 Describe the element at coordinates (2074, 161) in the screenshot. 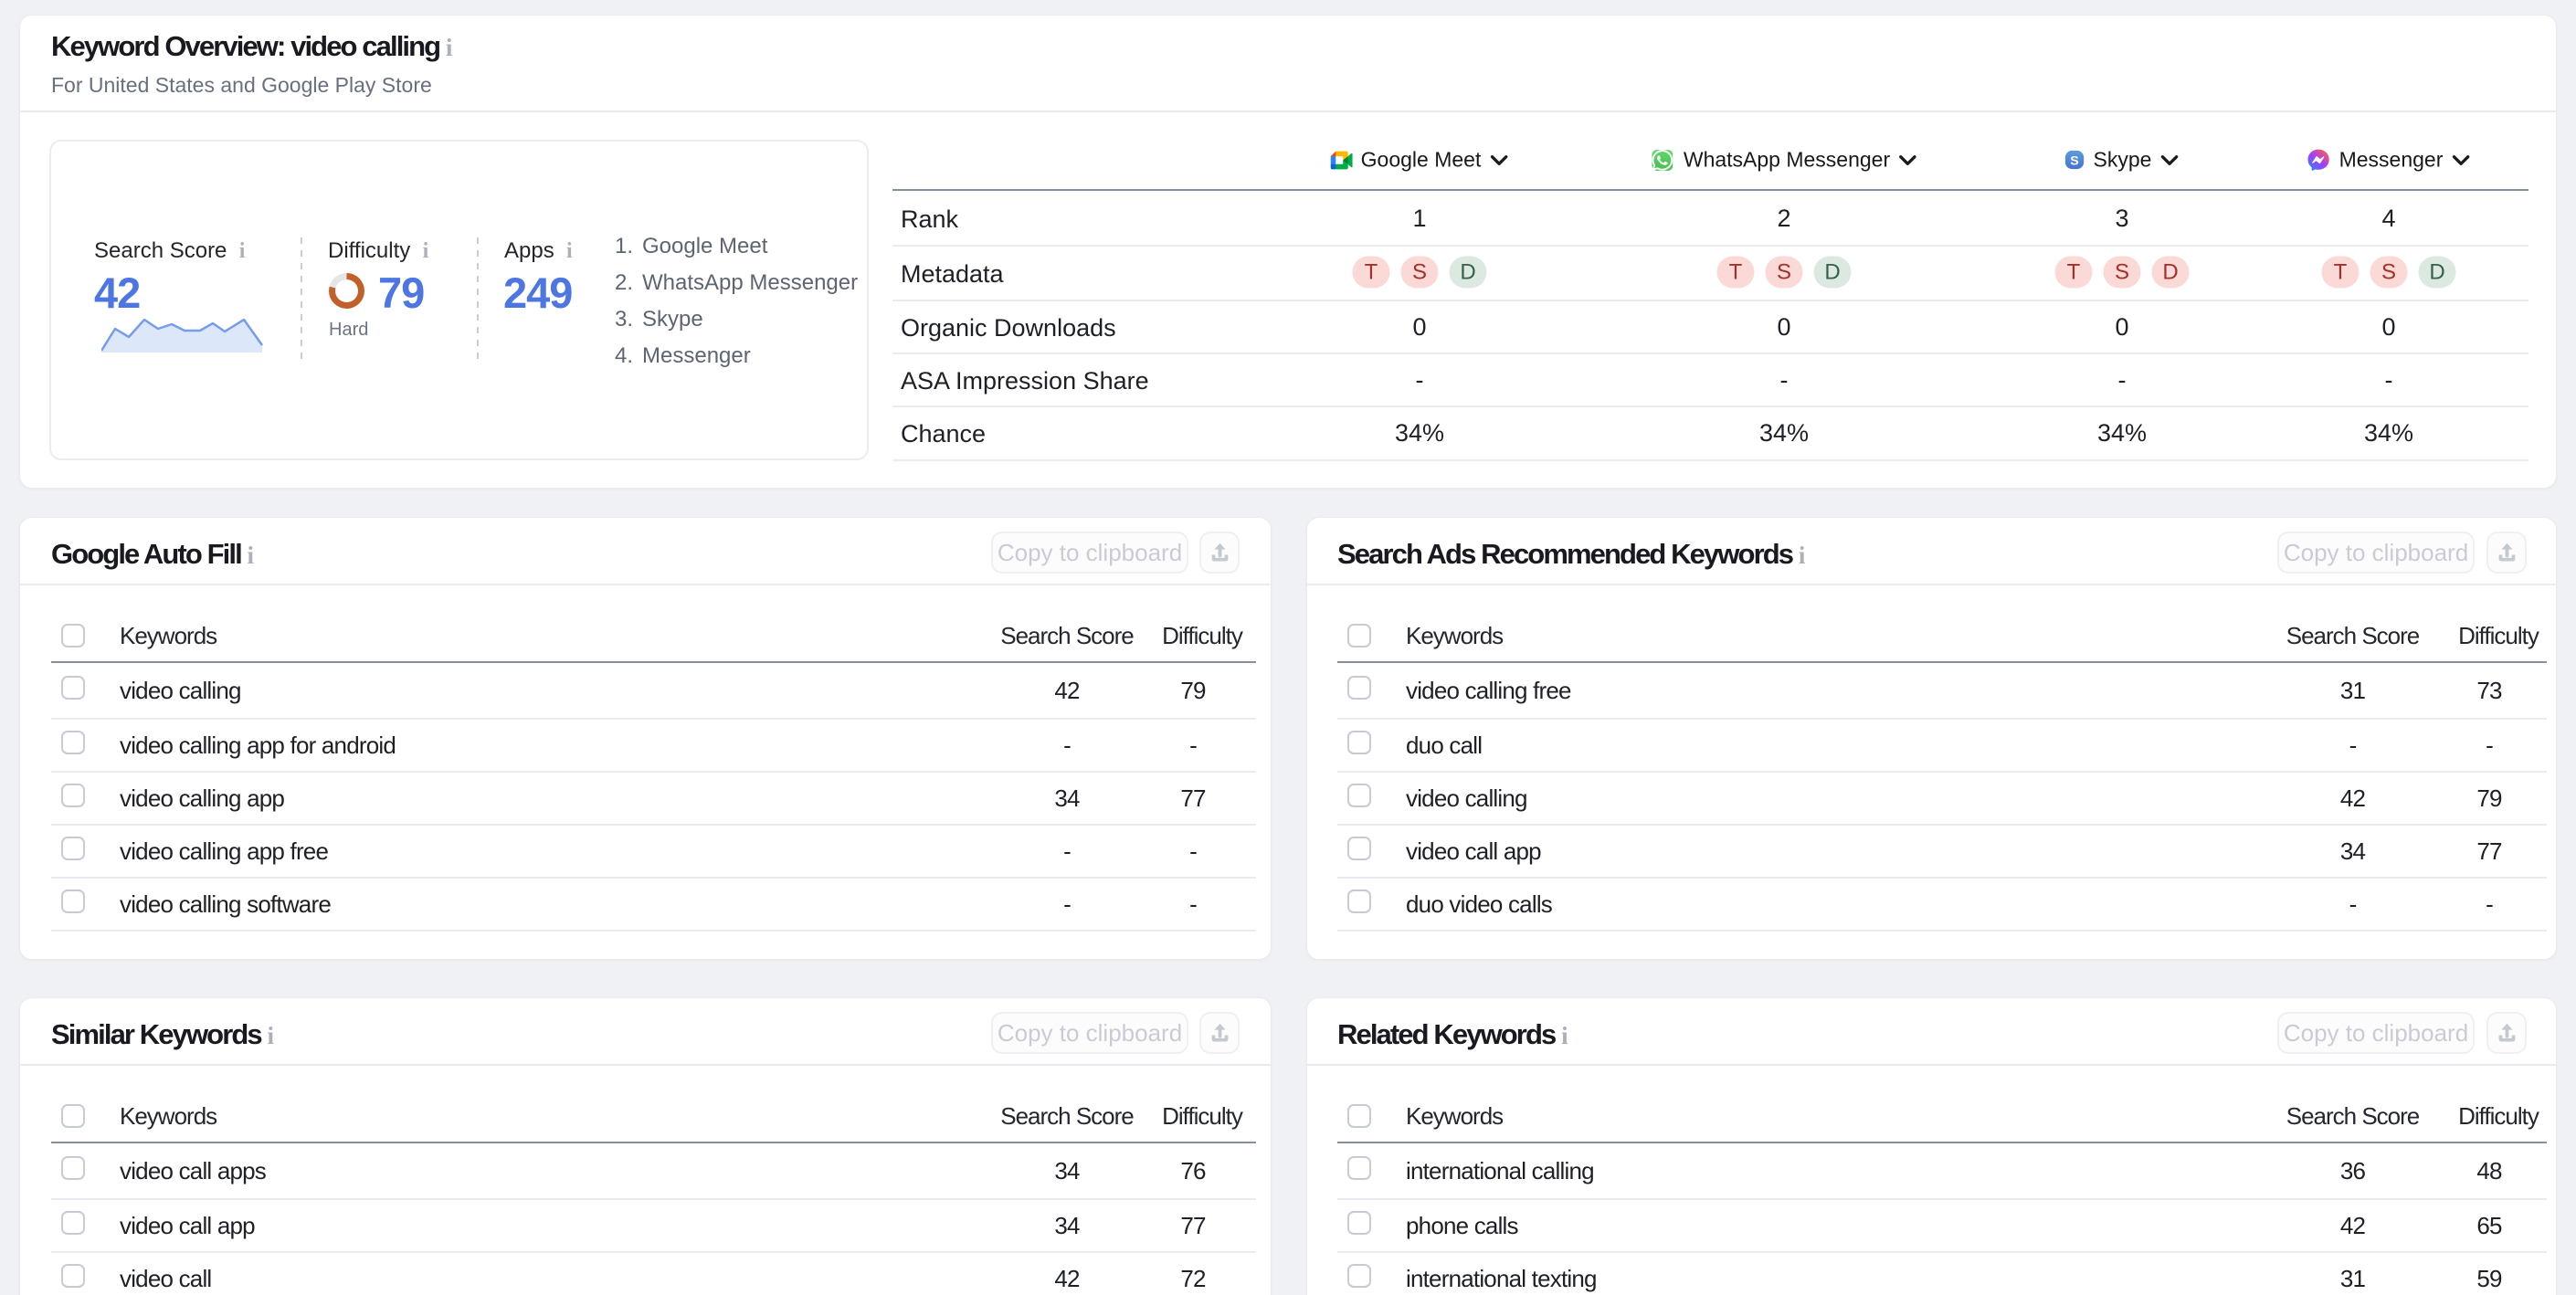

I see `svg-text: S` at that location.